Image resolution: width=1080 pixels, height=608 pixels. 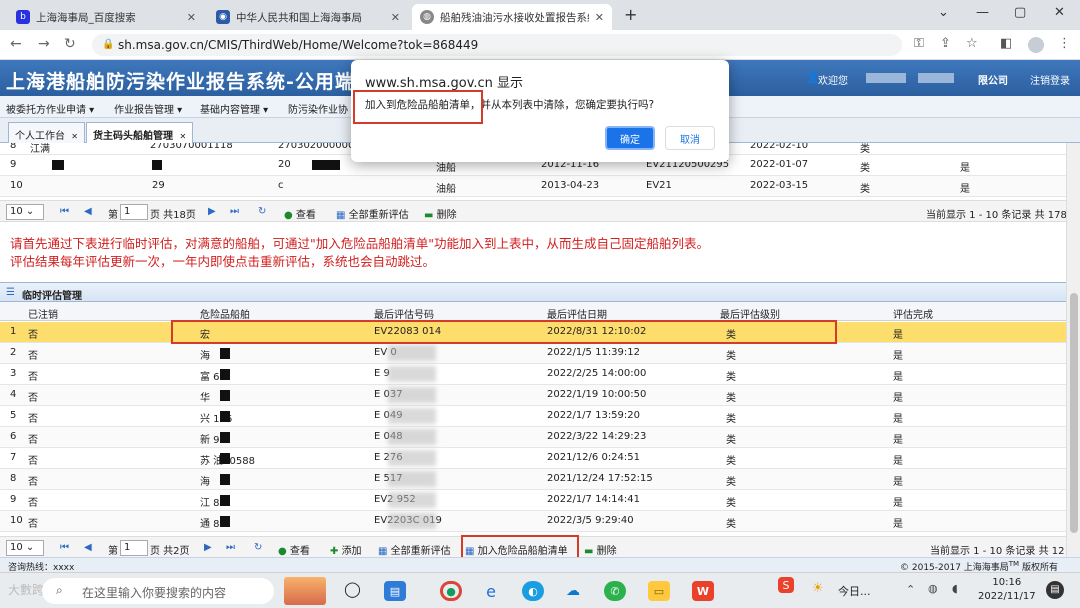 What do you see at coordinates (50, 108) in the screenshot?
I see `menu-delegate-apply: 被委托方作业申请 ▾` at bounding box center [50, 108].